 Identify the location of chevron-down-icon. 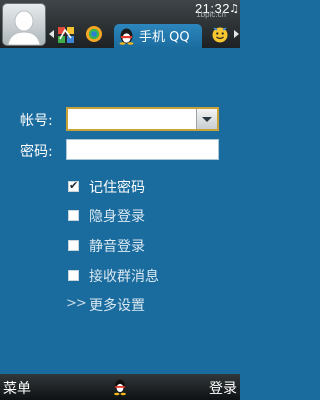
(207, 119).